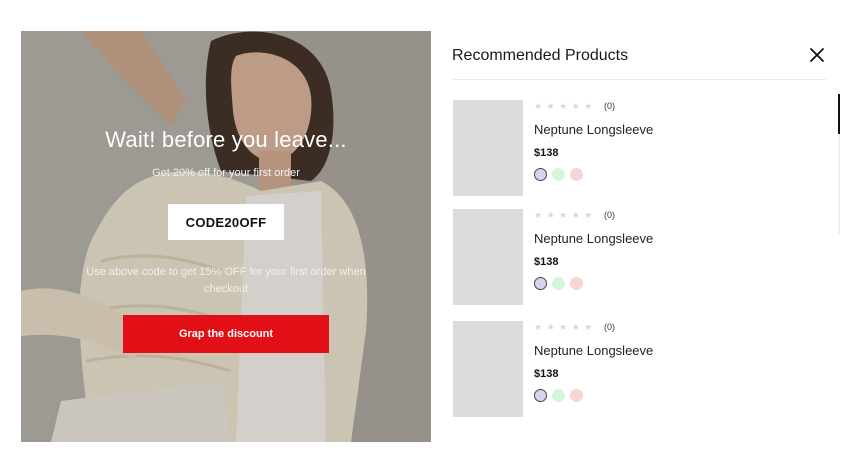 This screenshot has height=473, width=864. I want to click on recommended-title: Recommended Products, so click(540, 55).